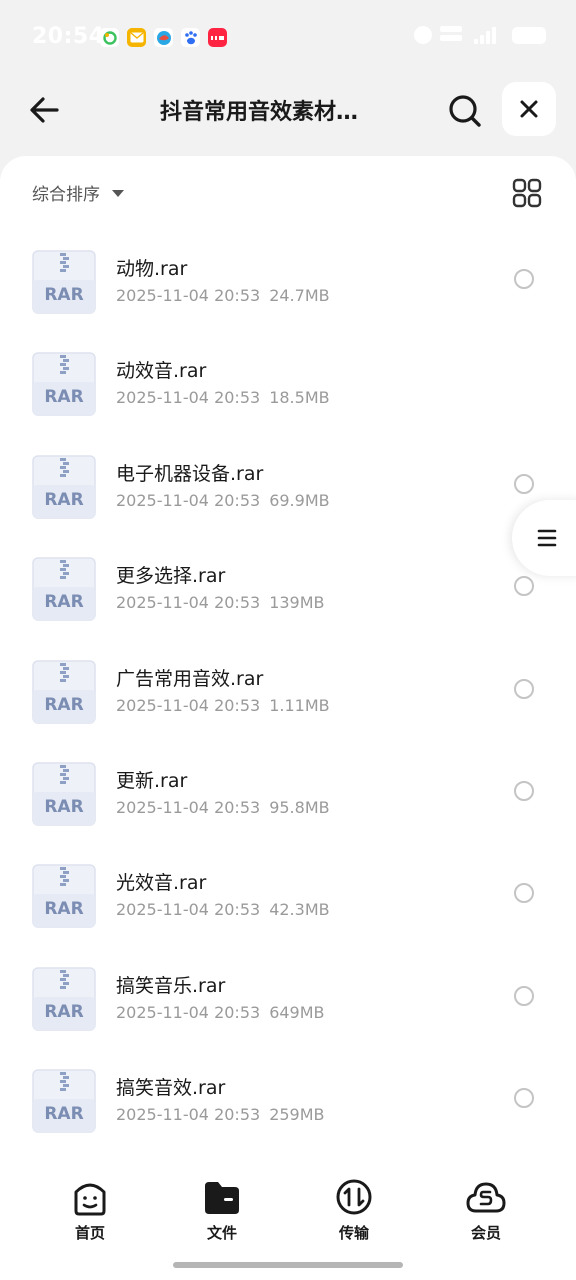  Describe the element at coordinates (90, 1199) in the screenshot. I see `smile-home-icon` at that location.